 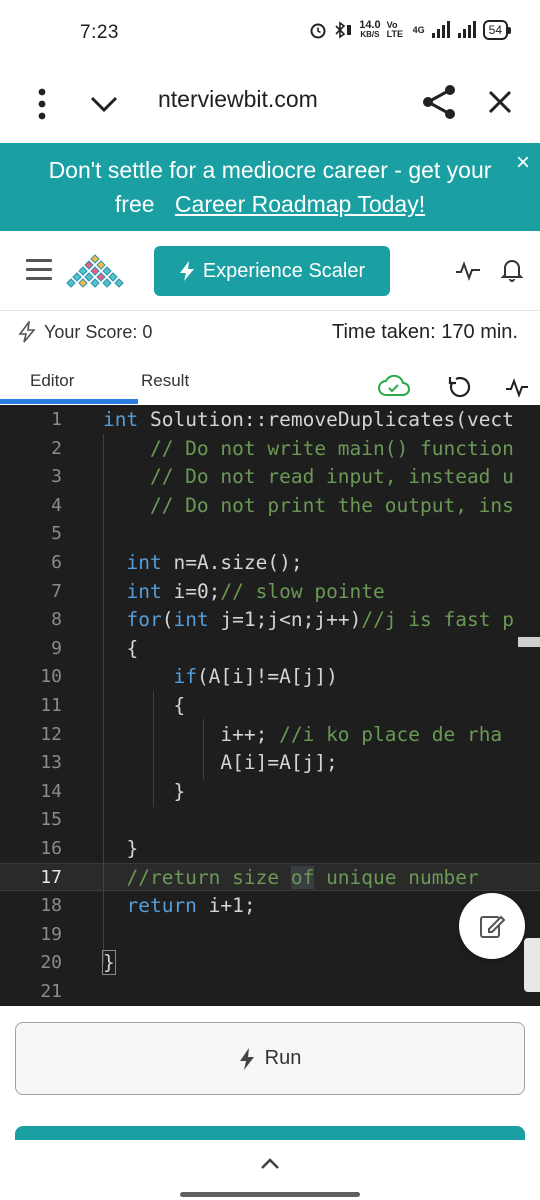 I want to click on tab-editor: Editor, so click(x=52, y=381).